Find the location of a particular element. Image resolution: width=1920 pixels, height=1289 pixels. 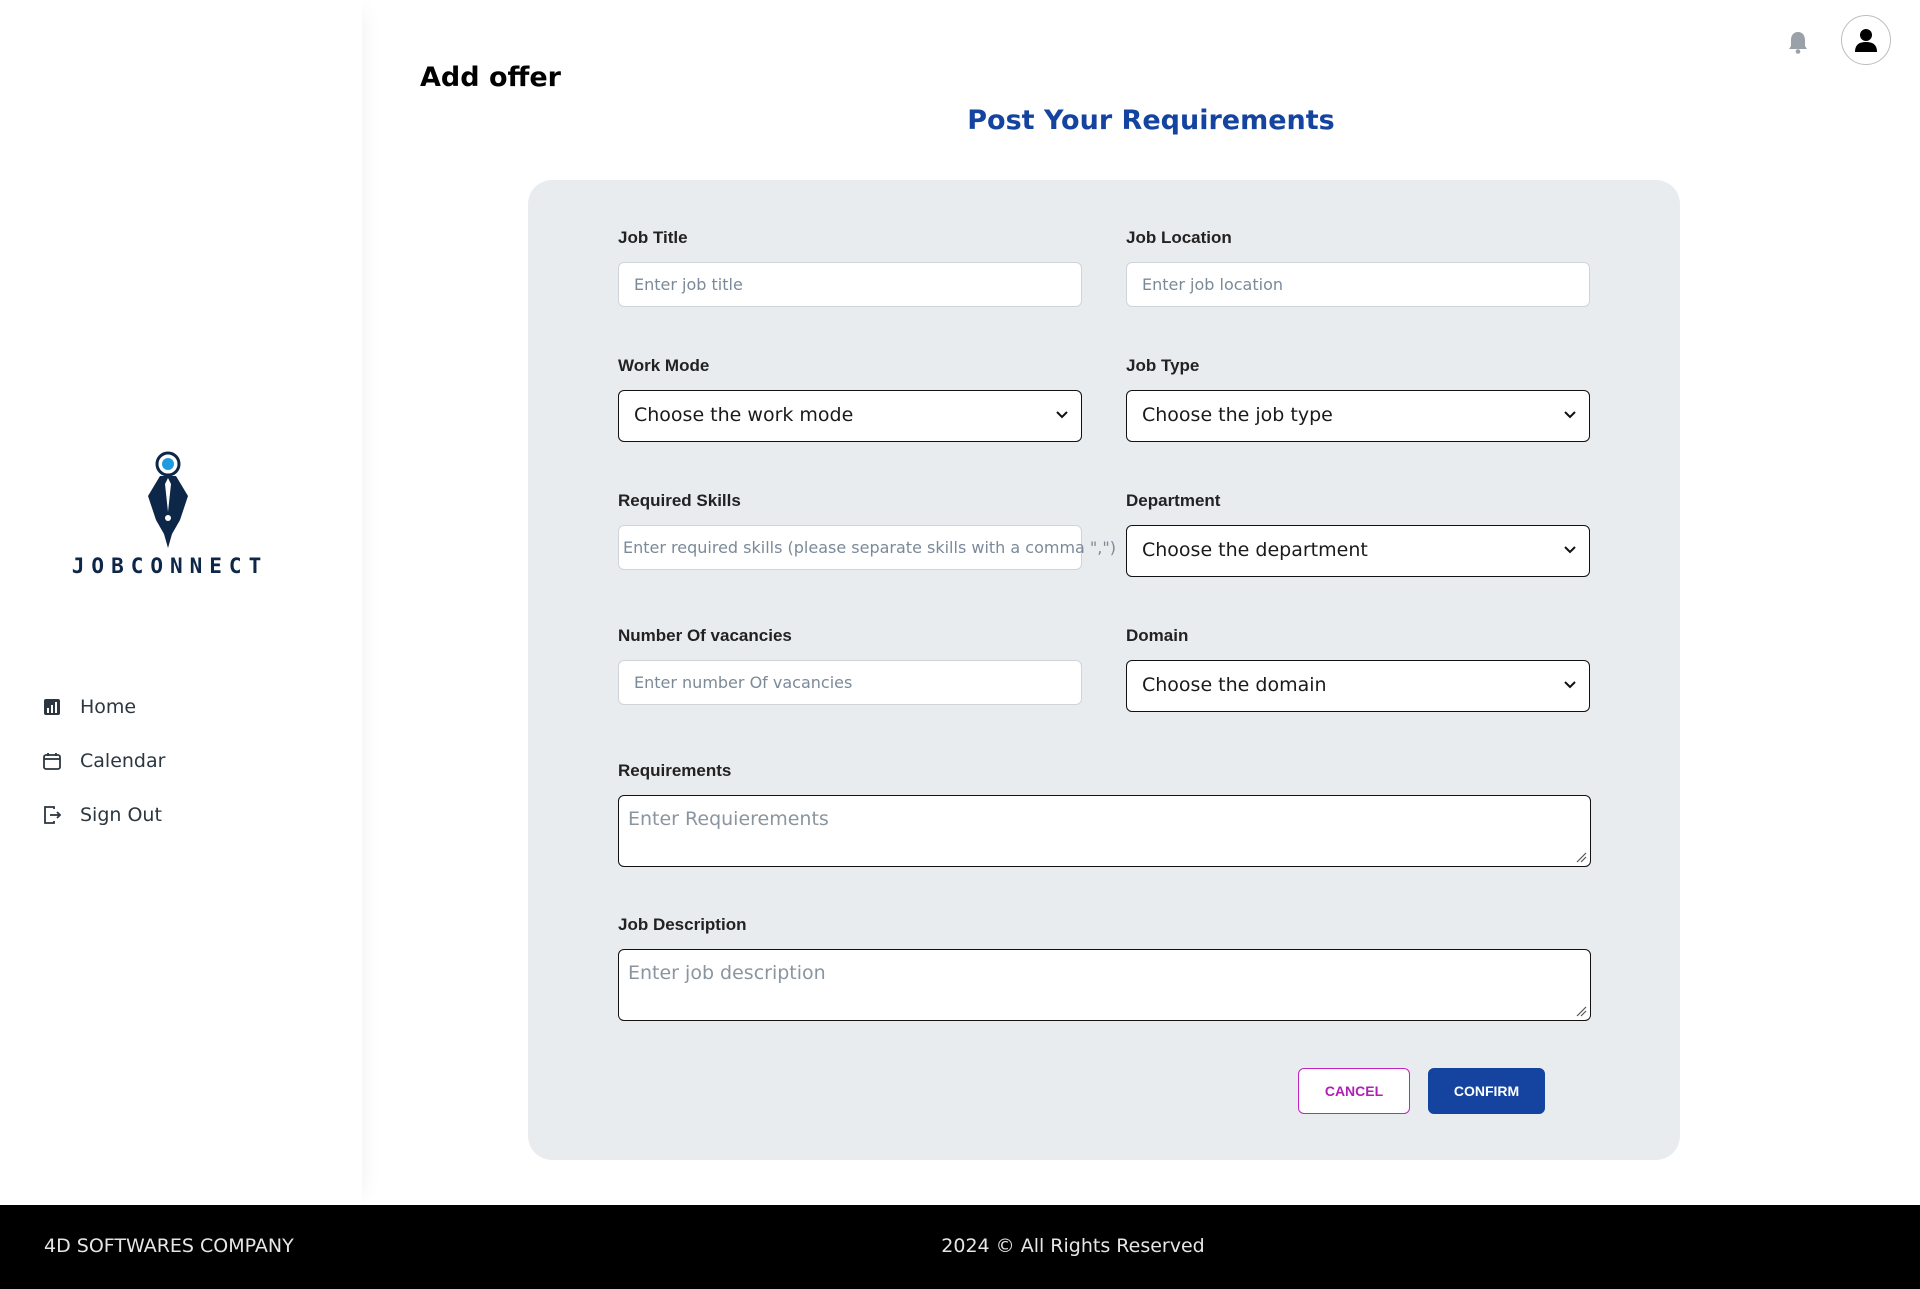

sidebar-item-label: Calendar is located at coordinates (123, 761).